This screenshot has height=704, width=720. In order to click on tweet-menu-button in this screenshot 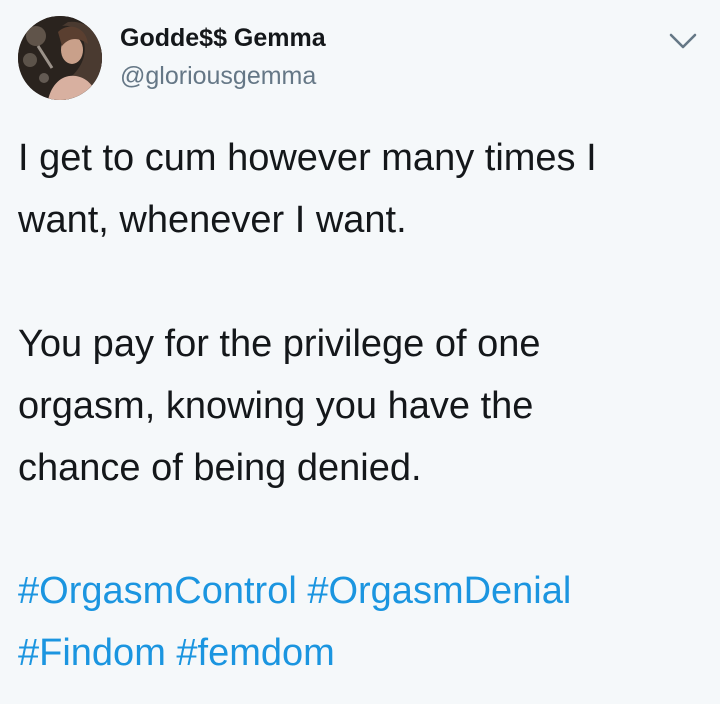, I will do `click(683, 41)`.